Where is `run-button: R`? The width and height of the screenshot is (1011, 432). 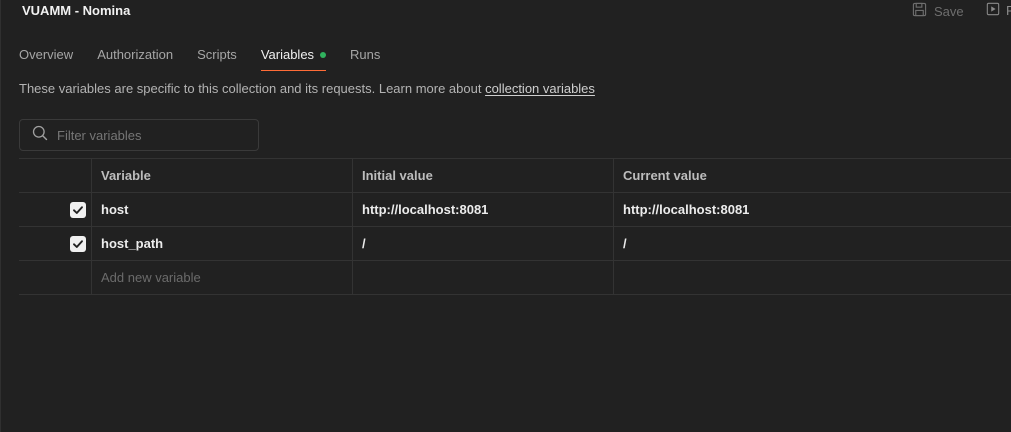 run-button: R is located at coordinates (998, 10).